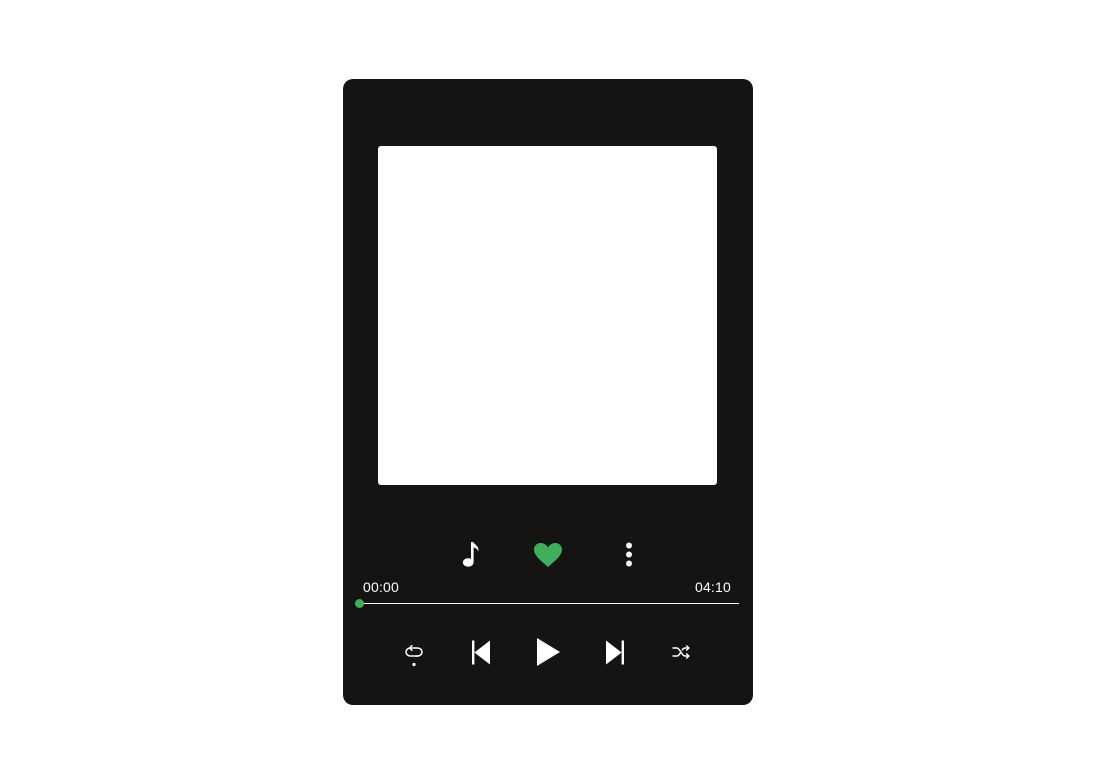 This screenshot has height=784, width=1096. What do you see at coordinates (481, 652) in the screenshot?
I see `skip-previous-icon` at bounding box center [481, 652].